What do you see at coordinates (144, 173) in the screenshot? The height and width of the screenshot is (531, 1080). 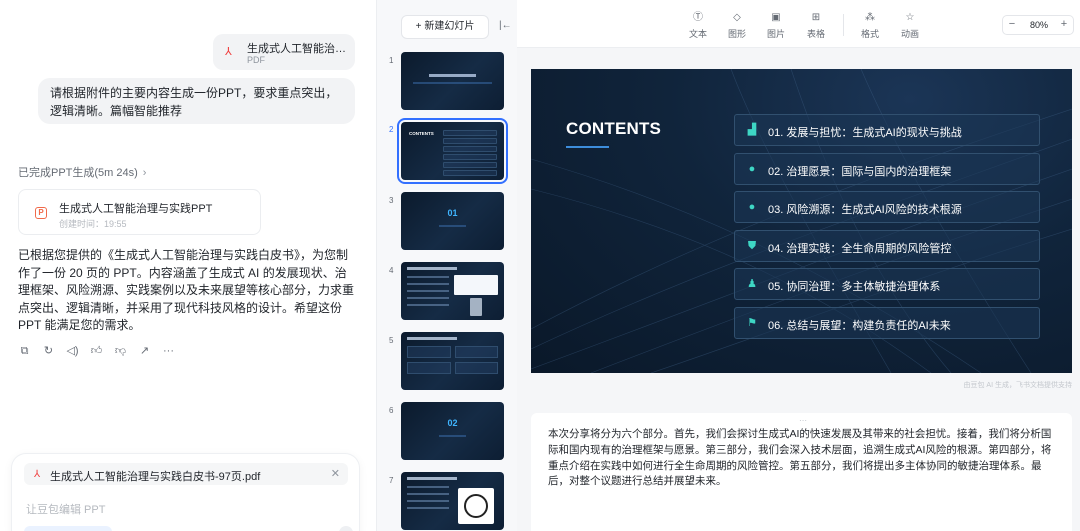 I see `chevron-right-icon: ›` at bounding box center [144, 173].